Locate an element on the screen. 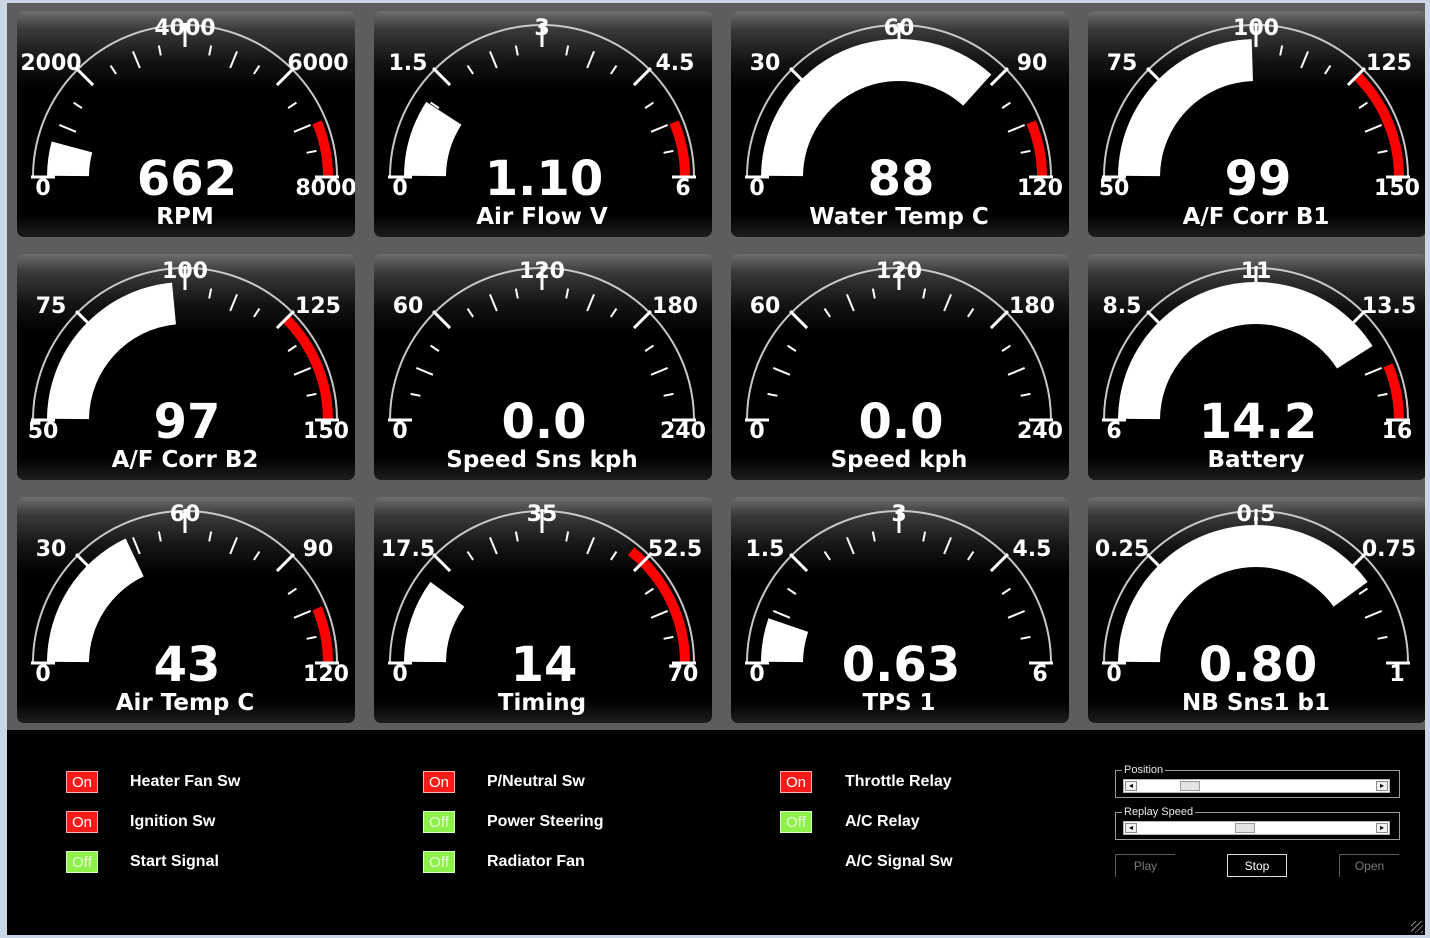  gauge-dial-speedsns: 0 60 120 180 240 0.0Speed Sns kph is located at coordinates (547, 366).